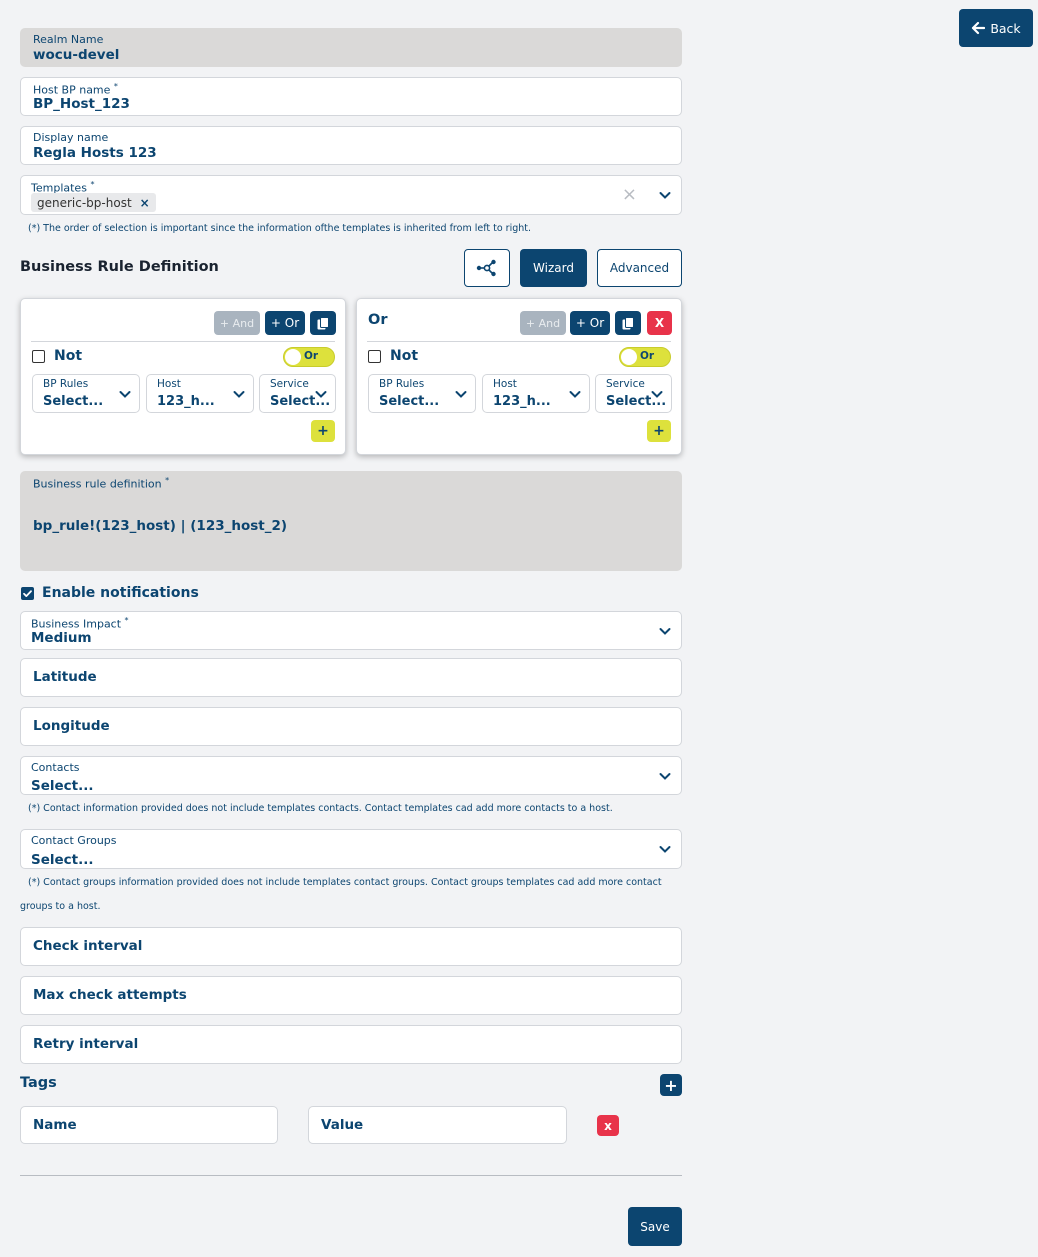 Image resolution: width=1038 pixels, height=1257 pixels. I want to click on host-bp-name-field: Host BP name * BP_Host_123, so click(351, 96).